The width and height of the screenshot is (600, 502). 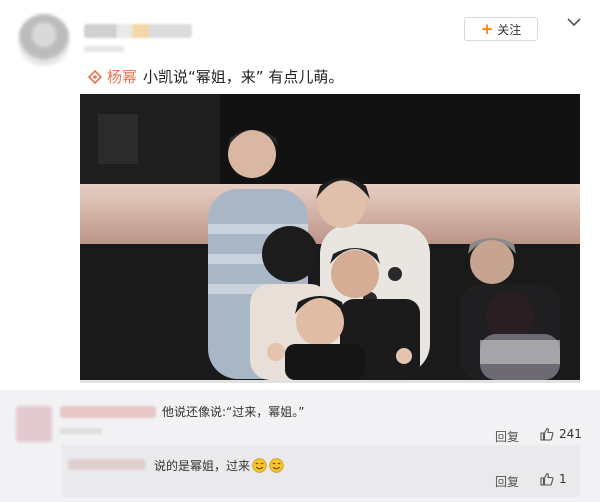 I want to click on video-progress-bar, so click(x=330, y=381).